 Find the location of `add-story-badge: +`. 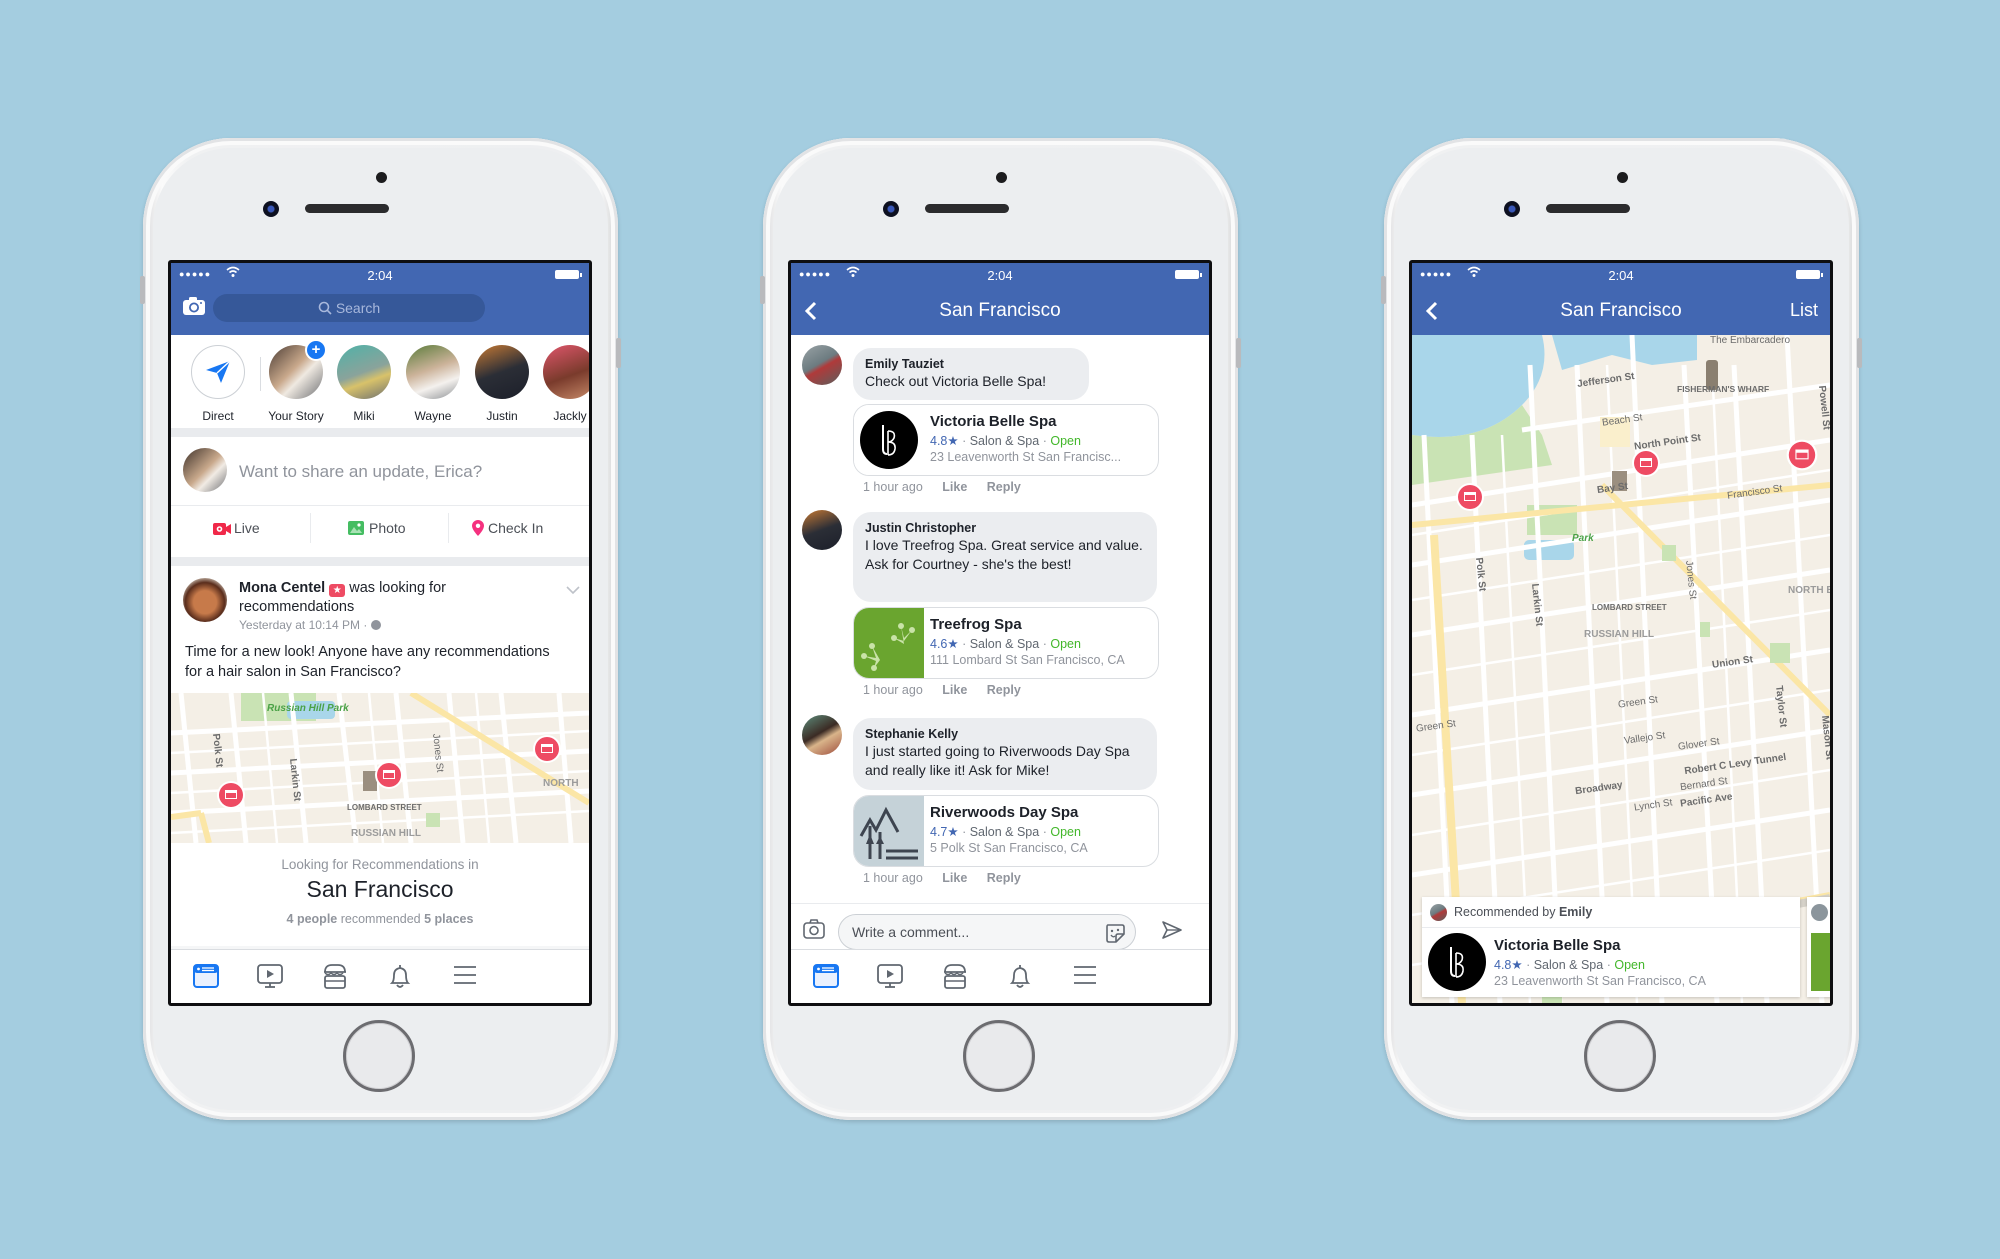

add-story-badge: + is located at coordinates (316, 350).